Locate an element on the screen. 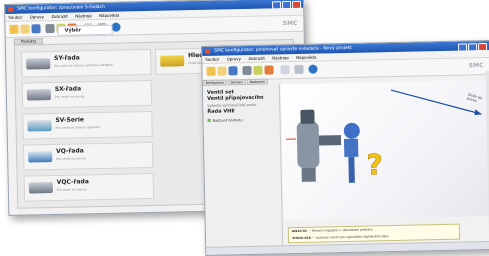 This screenshot has width=489, height=256. product-card-vq: VQ-řada Pro ventil se zrovna is located at coordinates (88, 156).